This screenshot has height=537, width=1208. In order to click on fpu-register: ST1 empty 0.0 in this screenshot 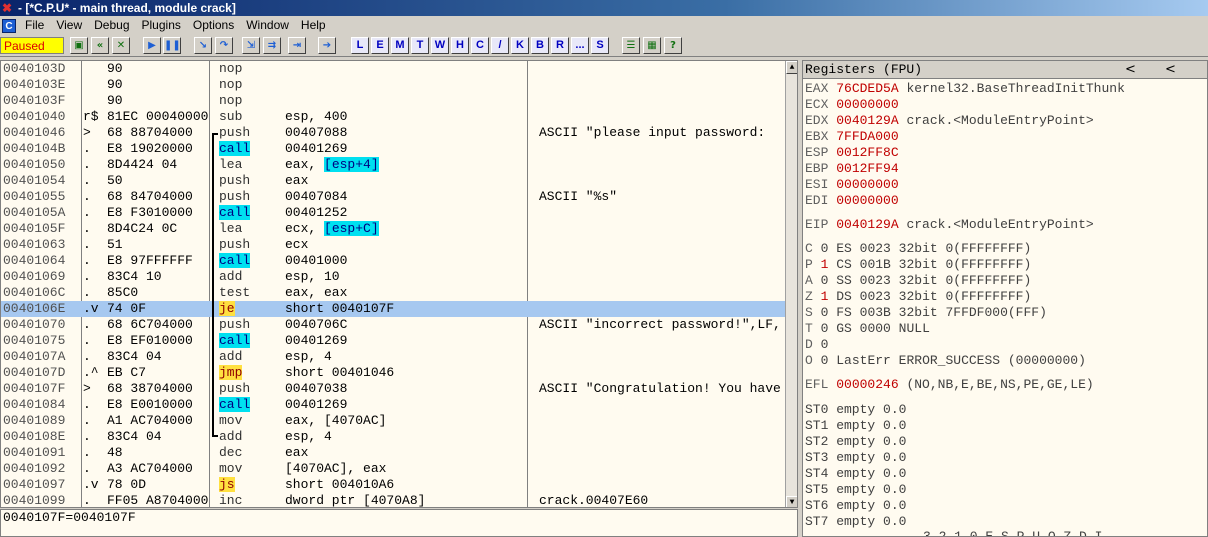, I will do `click(855, 426)`.